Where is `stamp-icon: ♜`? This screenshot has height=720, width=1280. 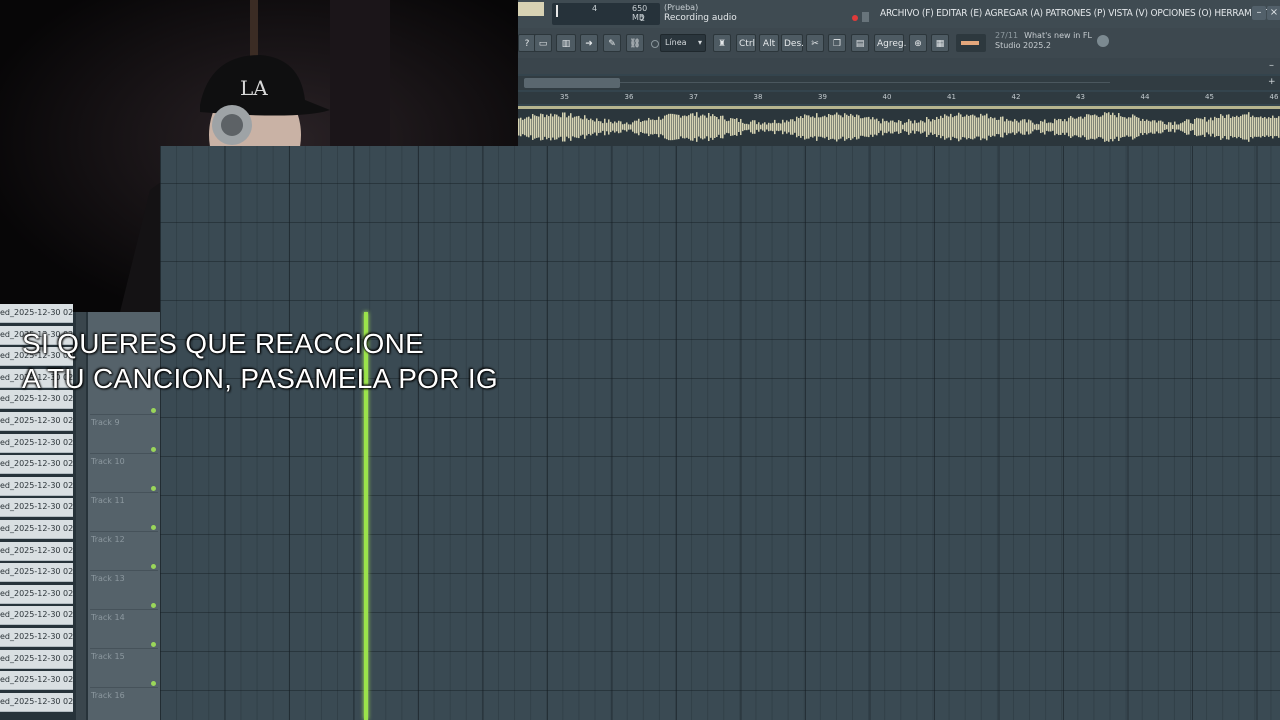
stamp-icon: ♜ is located at coordinates (722, 43).